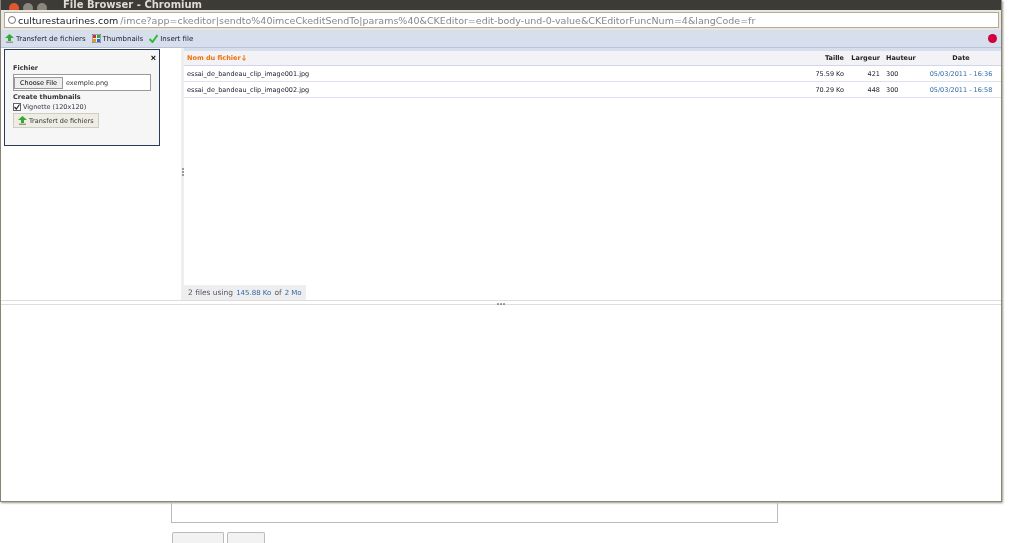 The image size is (1024, 543). What do you see at coordinates (438, 20) in the screenshot?
I see `url-path: /imce?app=ckeditor|sendto%40imceCkeditSendTo|params%40&CKEditor=edit-body-und-0-value&CKEditorFuncNum=4&langCode=fr` at bounding box center [438, 20].